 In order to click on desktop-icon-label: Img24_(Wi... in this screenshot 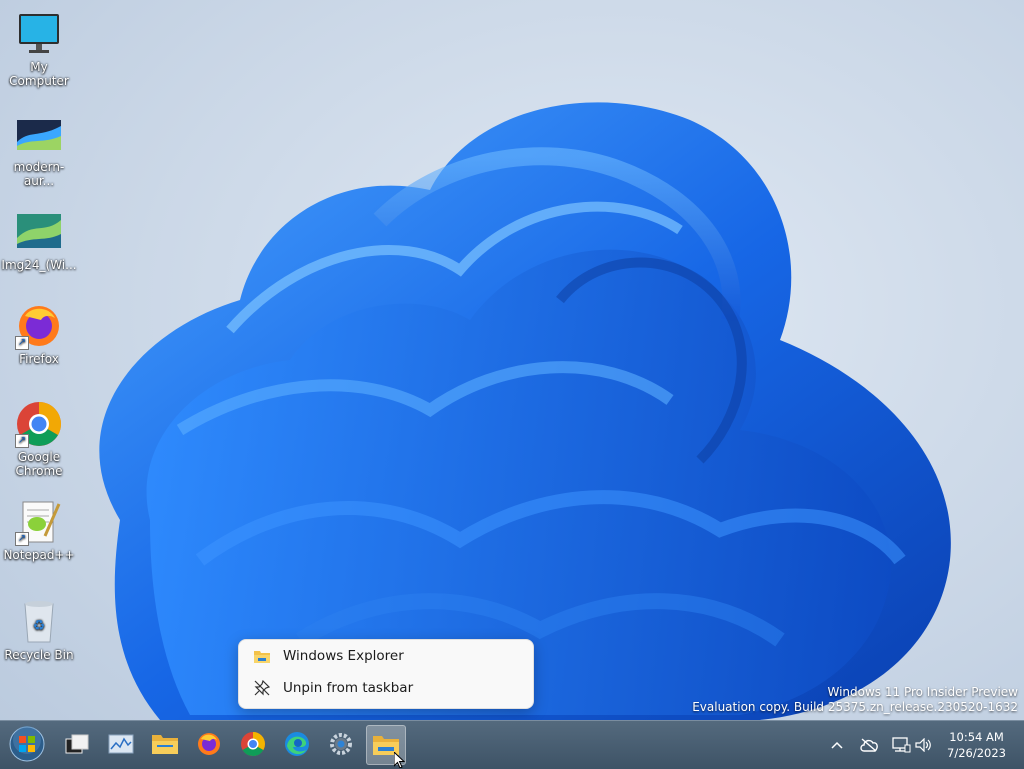, I will do `click(39, 265)`.